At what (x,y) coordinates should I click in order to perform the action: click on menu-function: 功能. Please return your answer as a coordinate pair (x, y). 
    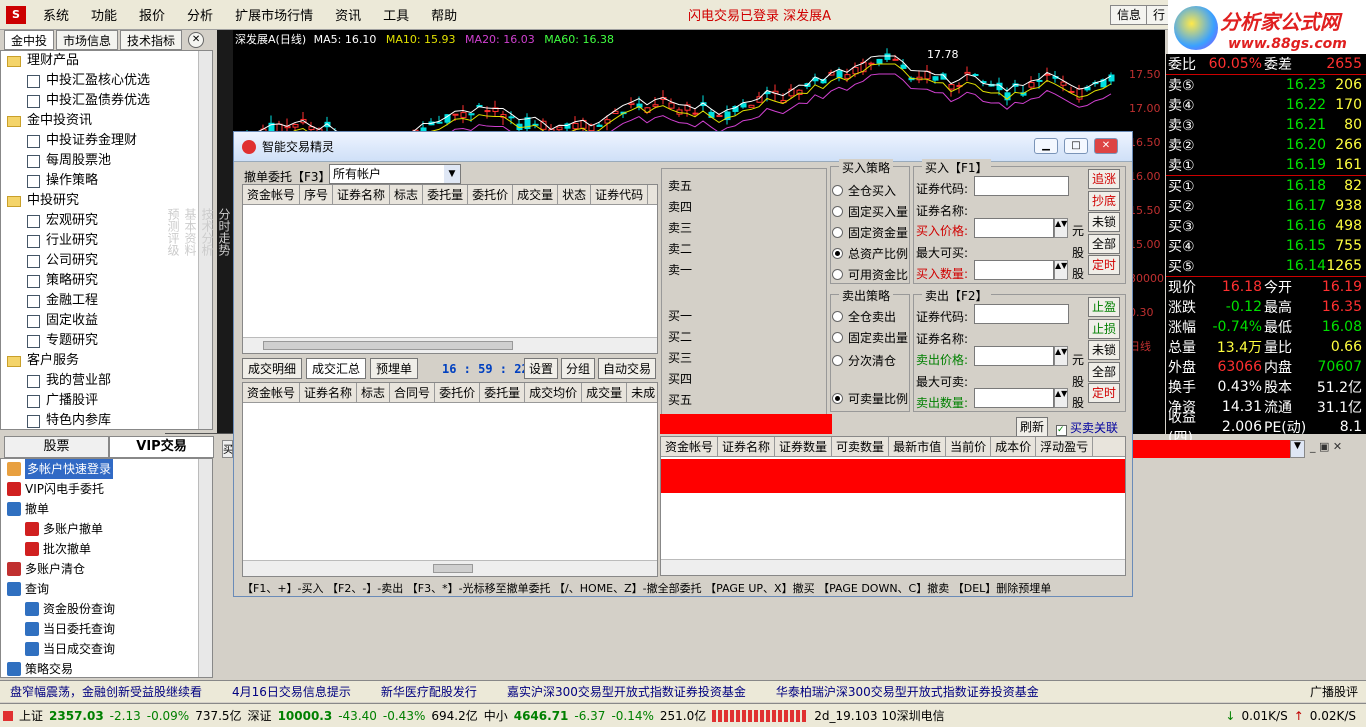
    Looking at the image, I should click on (104, 14).